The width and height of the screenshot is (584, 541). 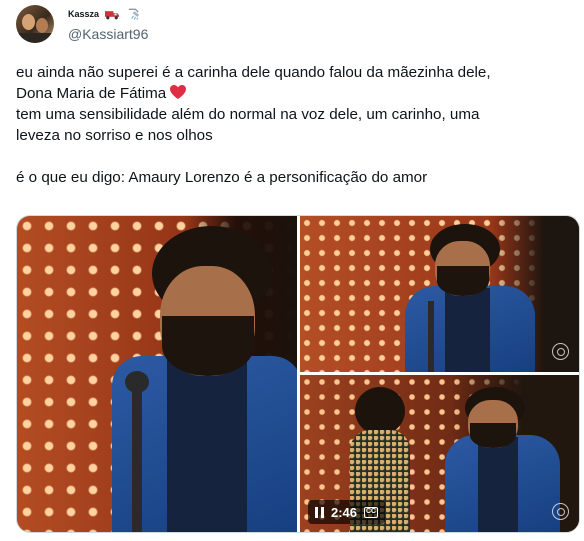 I want to click on media-video: 2:46 CC, so click(x=439, y=453).